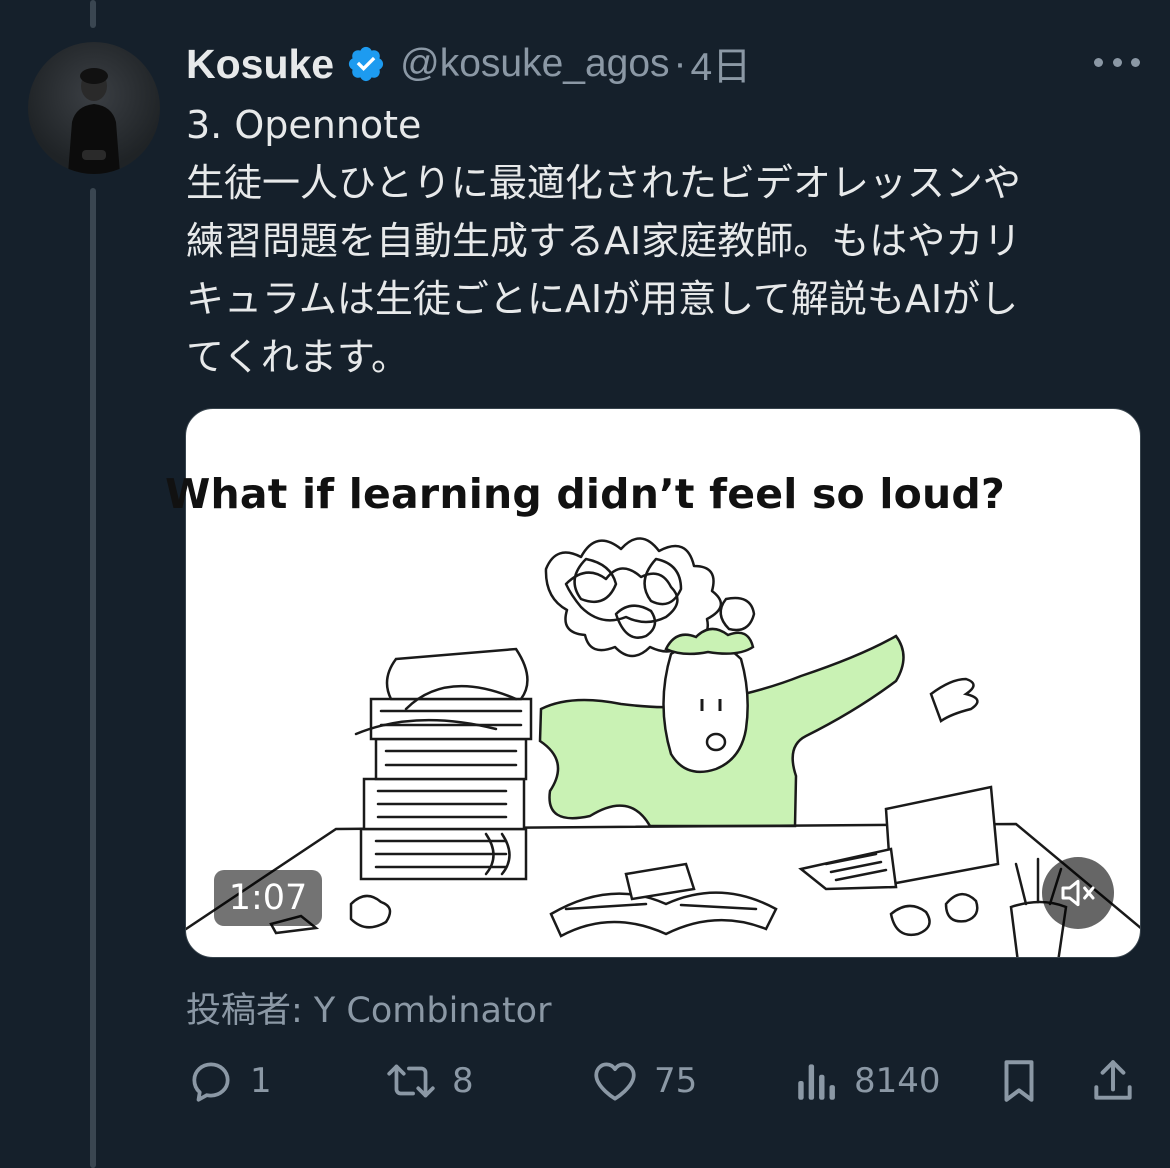 The height and width of the screenshot is (1168, 1170). What do you see at coordinates (93, 14) in the screenshot?
I see `thread-line-top` at bounding box center [93, 14].